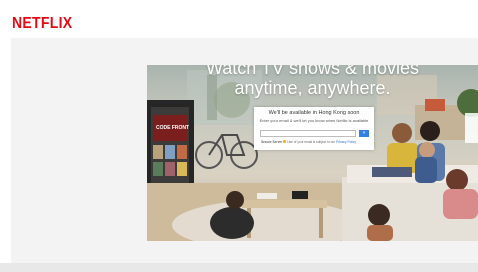 This screenshot has width=478, height=272. I want to click on hero-title-line2: anytime, anywhere., so click(312, 88).